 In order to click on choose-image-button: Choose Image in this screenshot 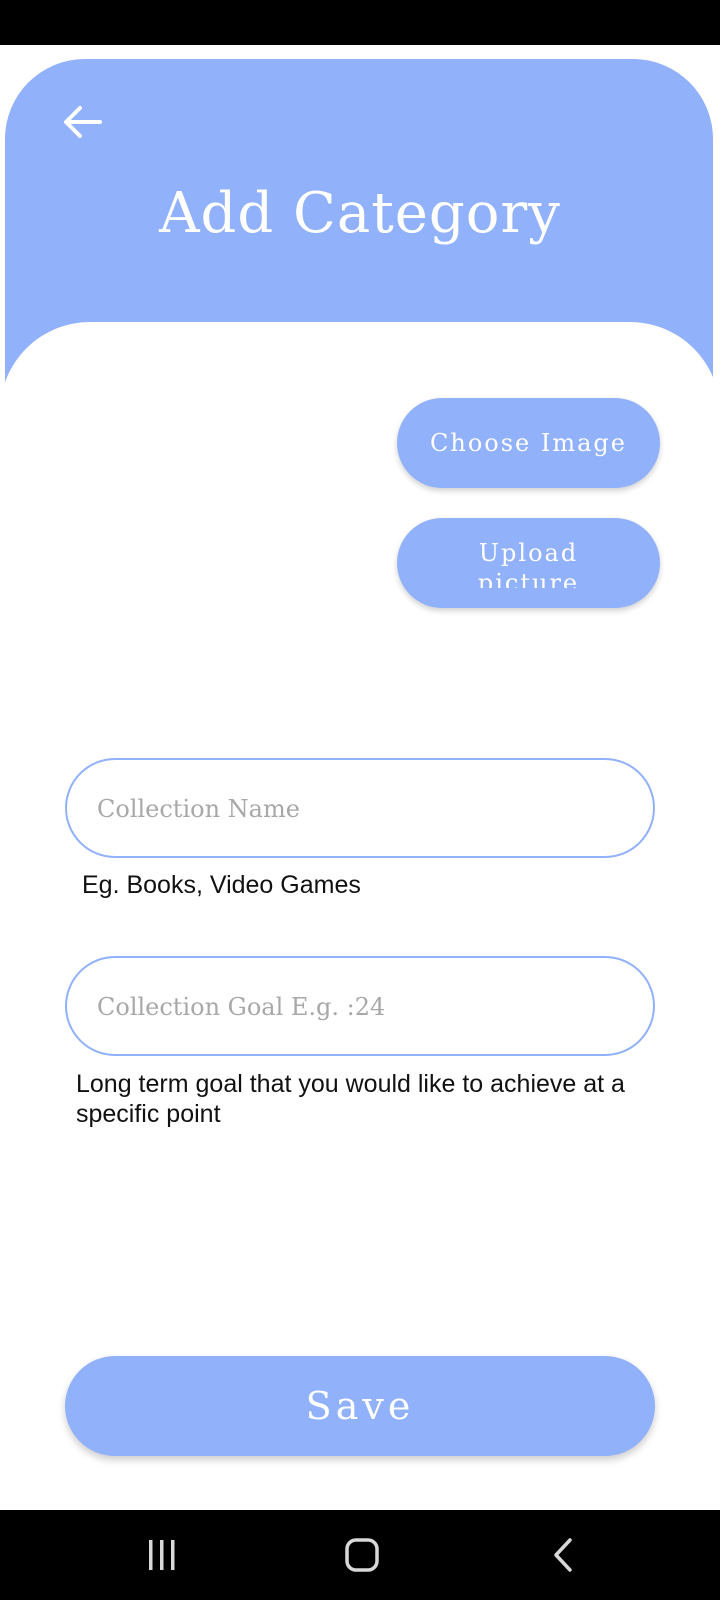, I will do `click(528, 443)`.